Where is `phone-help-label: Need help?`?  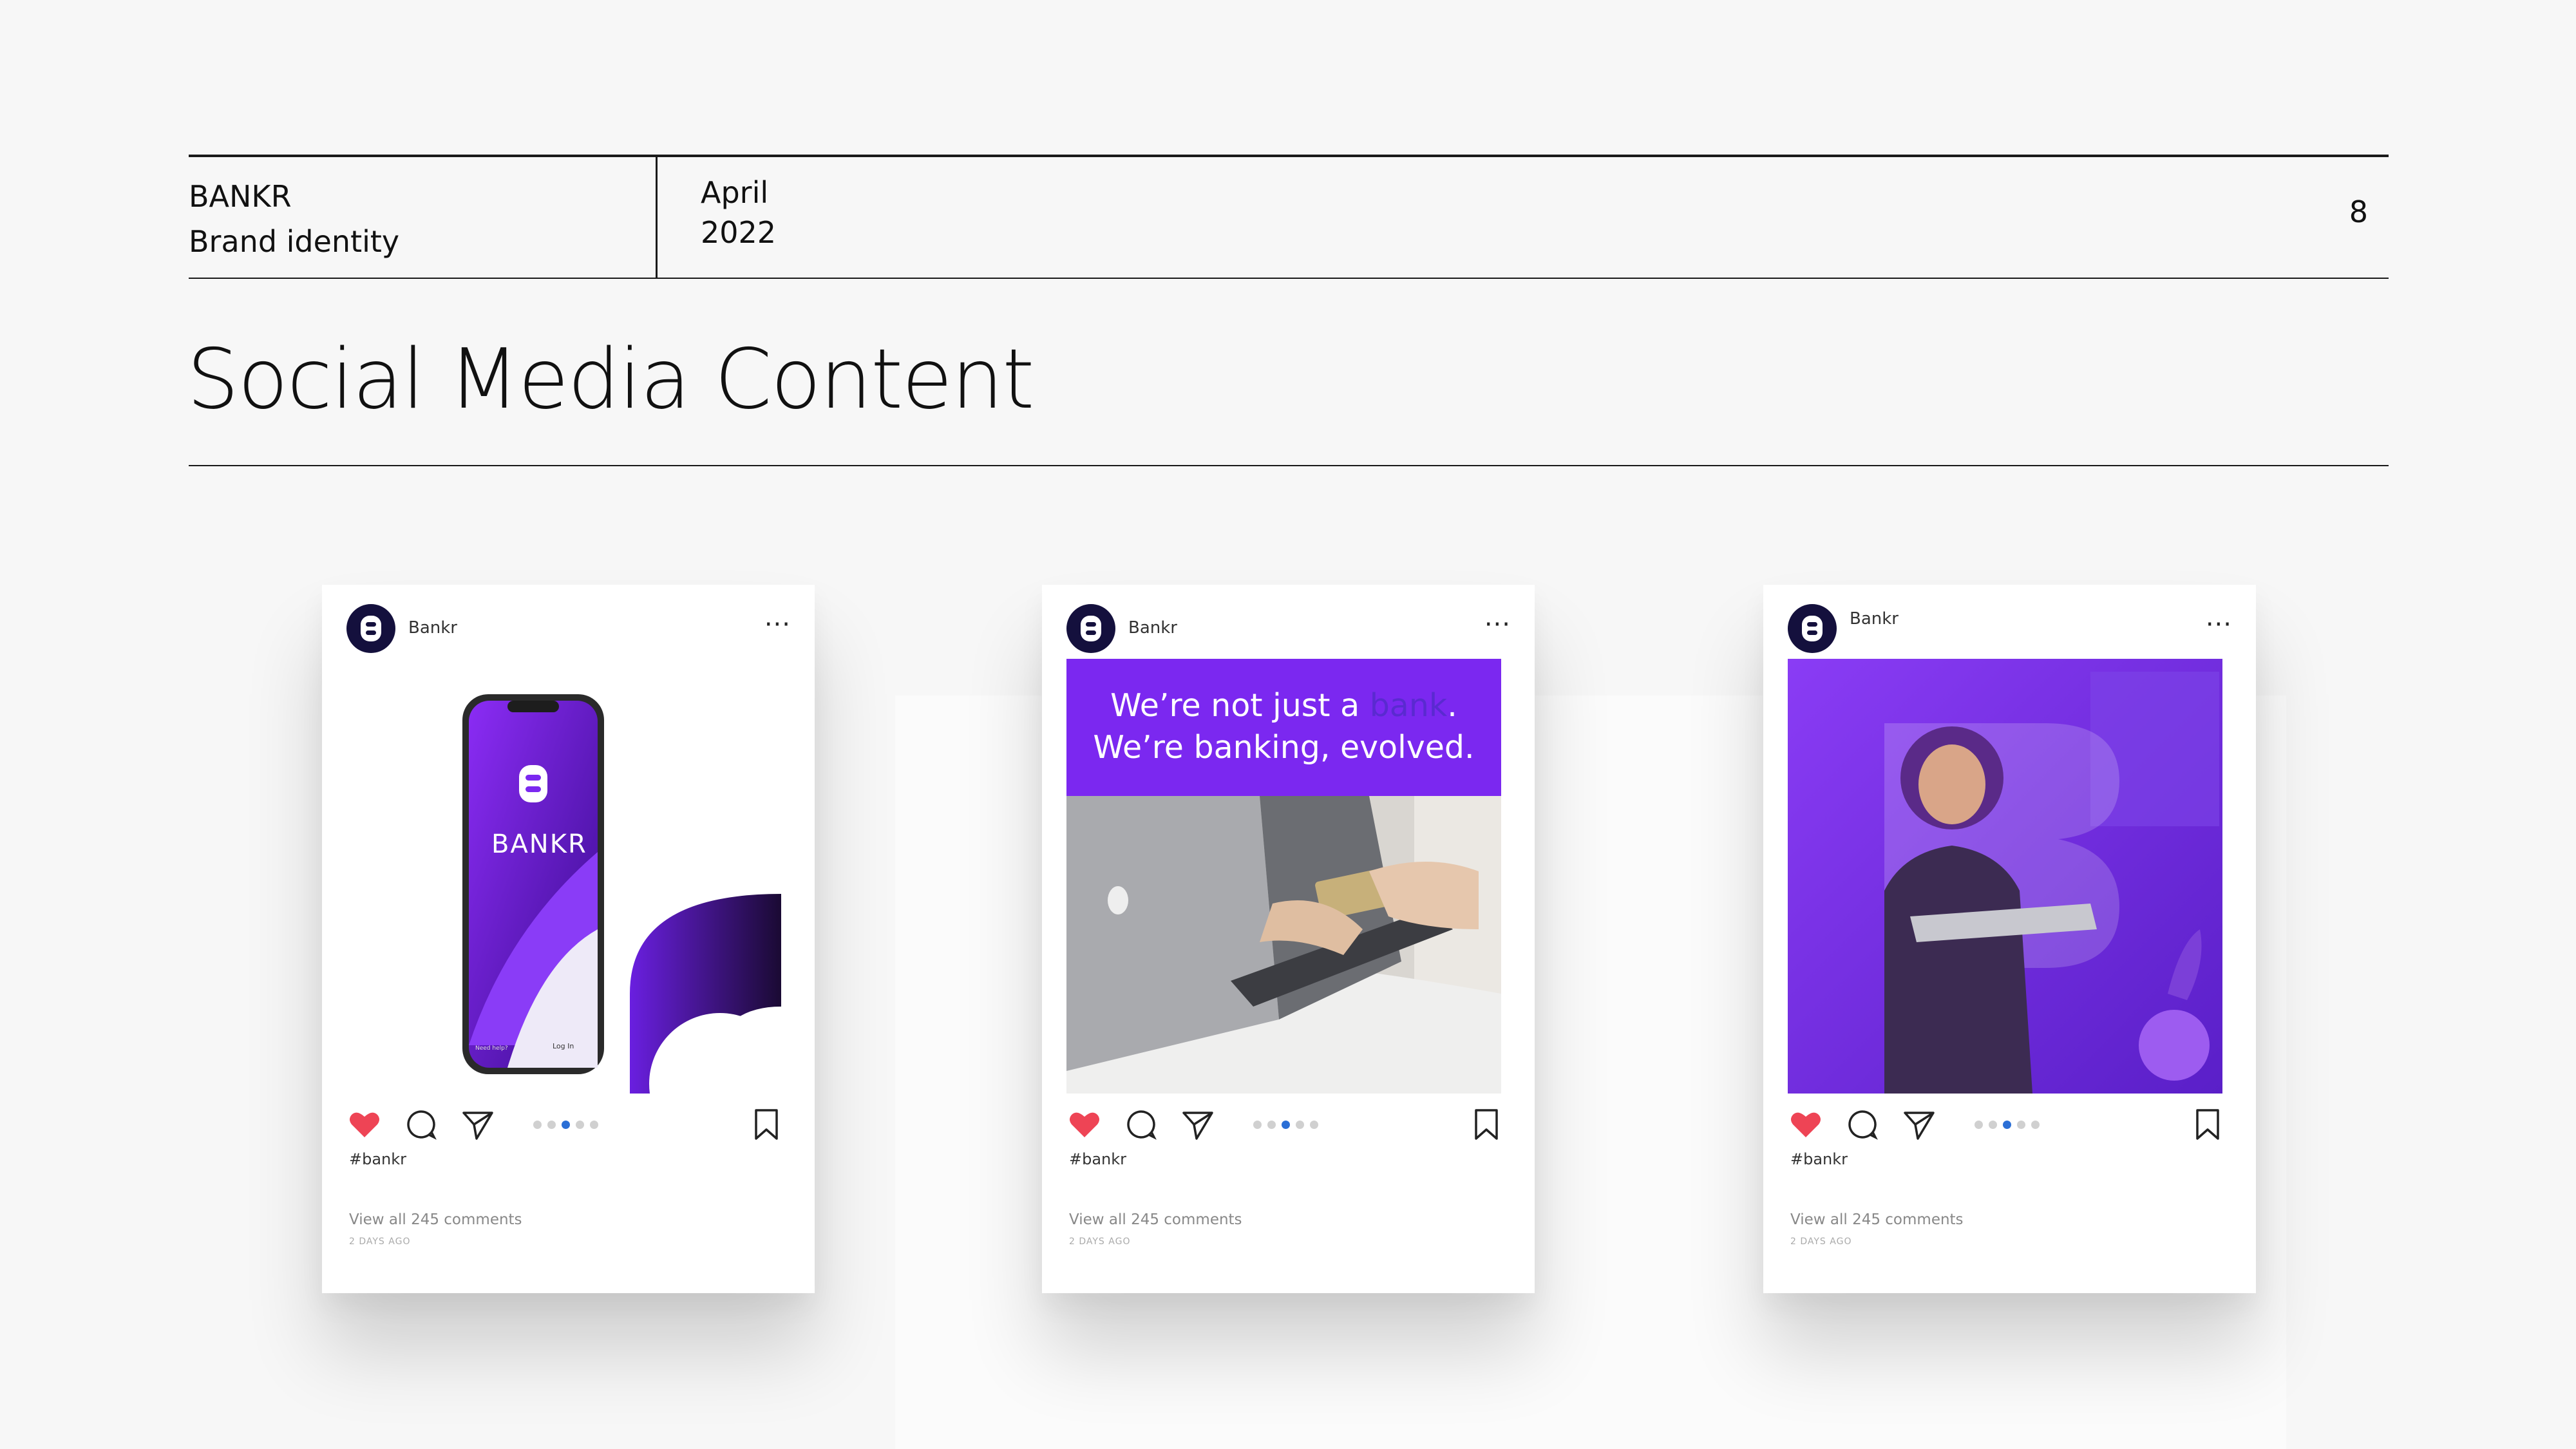 phone-help-label: Need help? is located at coordinates (492, 1048).